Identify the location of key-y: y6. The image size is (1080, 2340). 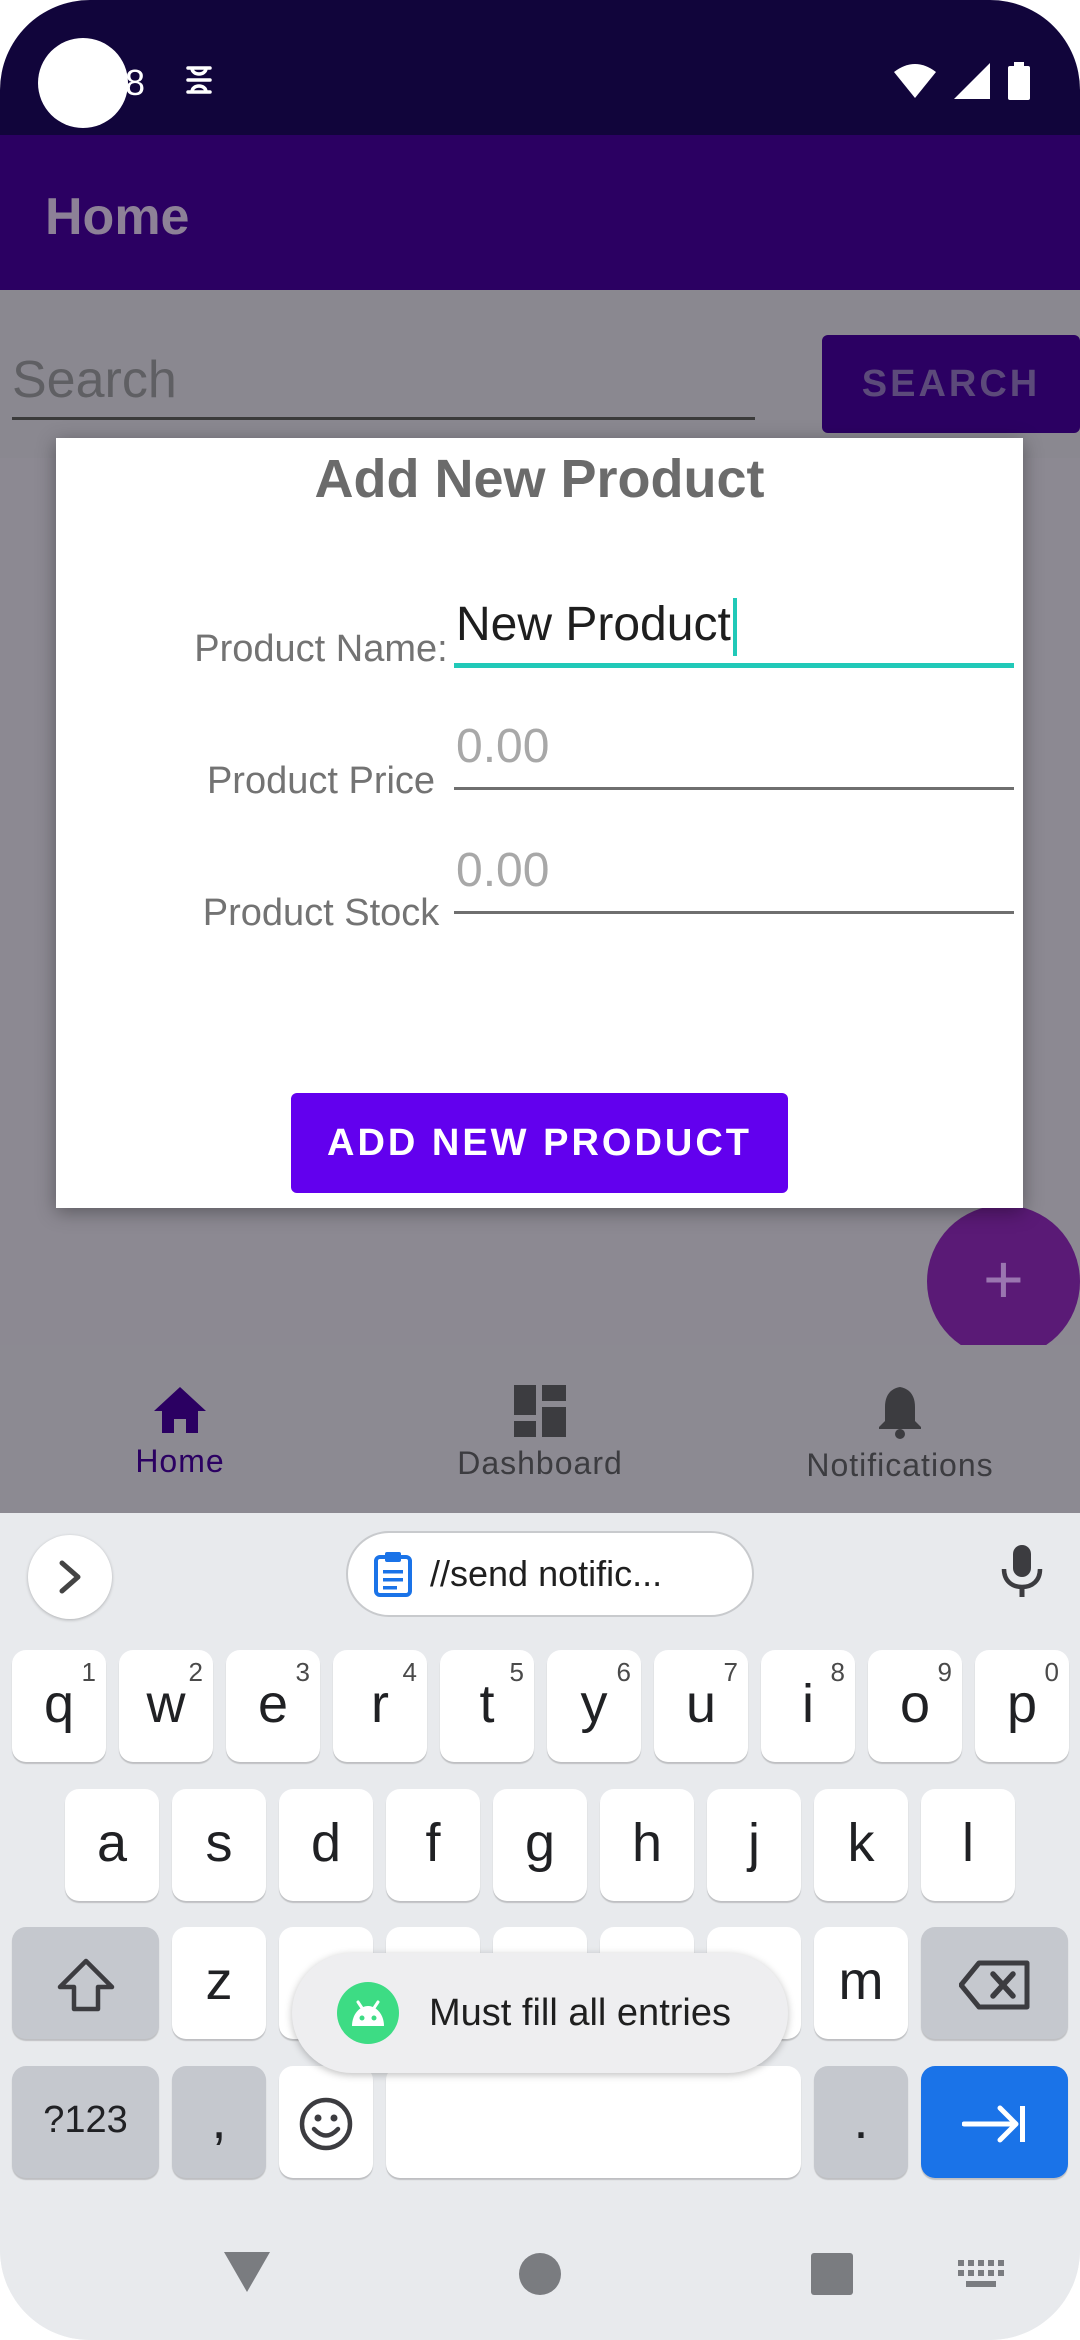
(594, 1706).